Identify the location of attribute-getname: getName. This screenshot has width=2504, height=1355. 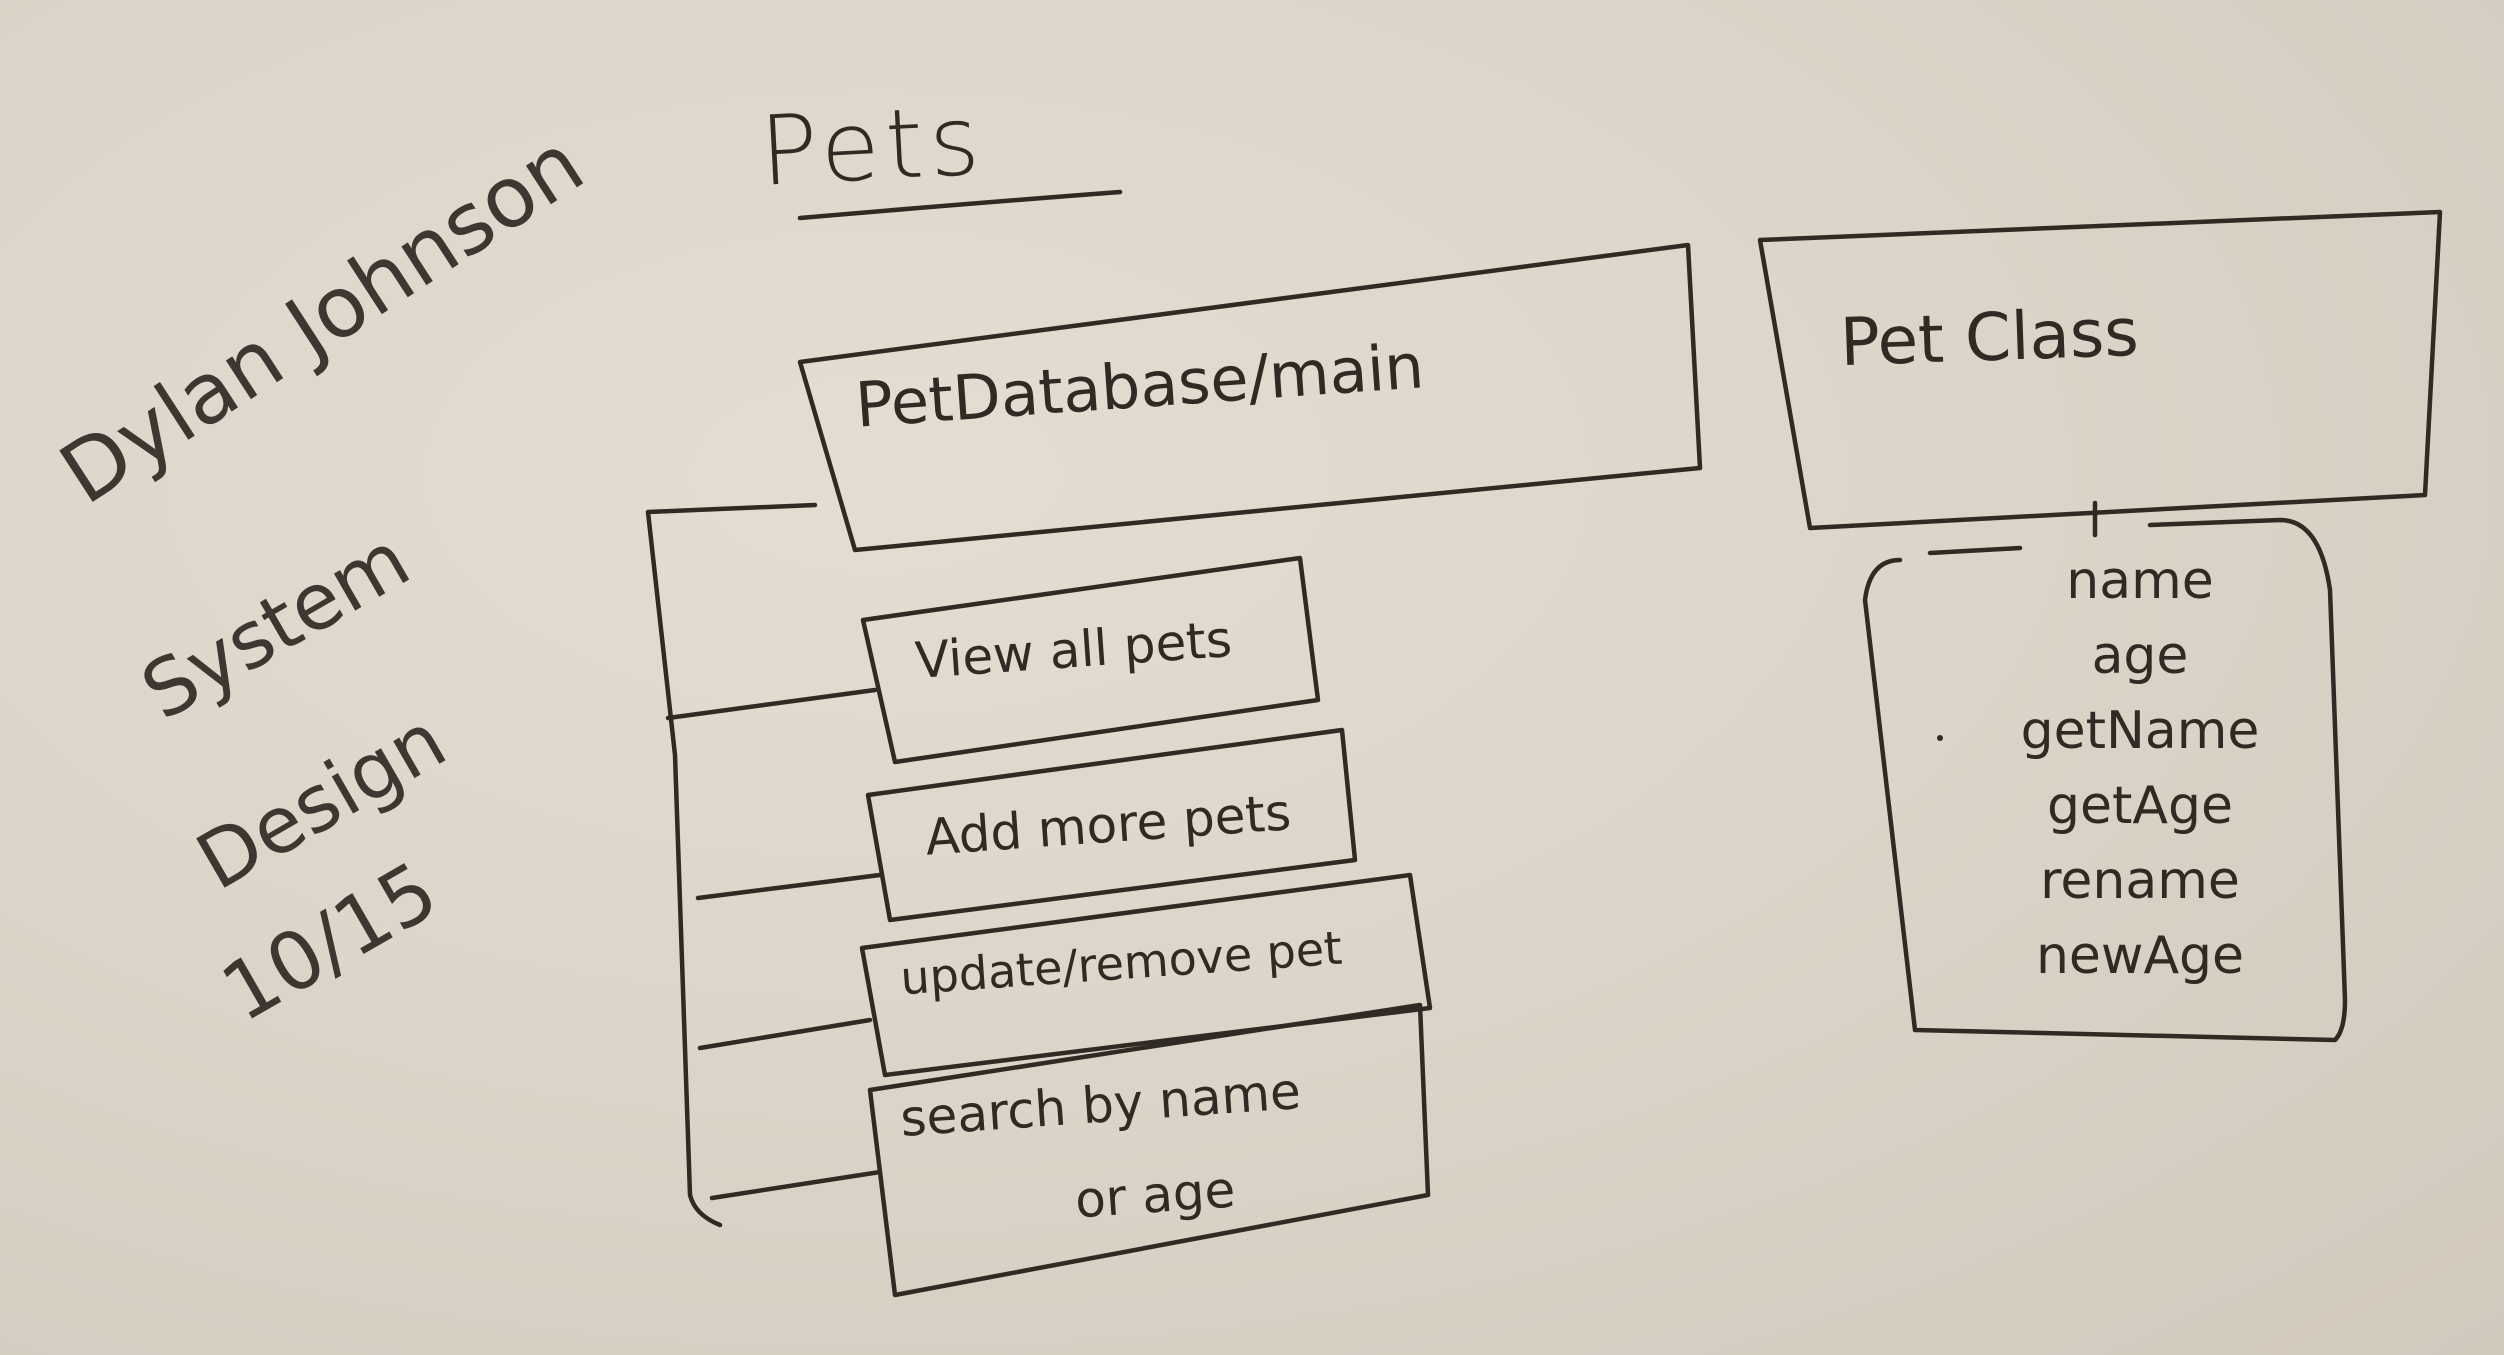
(2140, 731).